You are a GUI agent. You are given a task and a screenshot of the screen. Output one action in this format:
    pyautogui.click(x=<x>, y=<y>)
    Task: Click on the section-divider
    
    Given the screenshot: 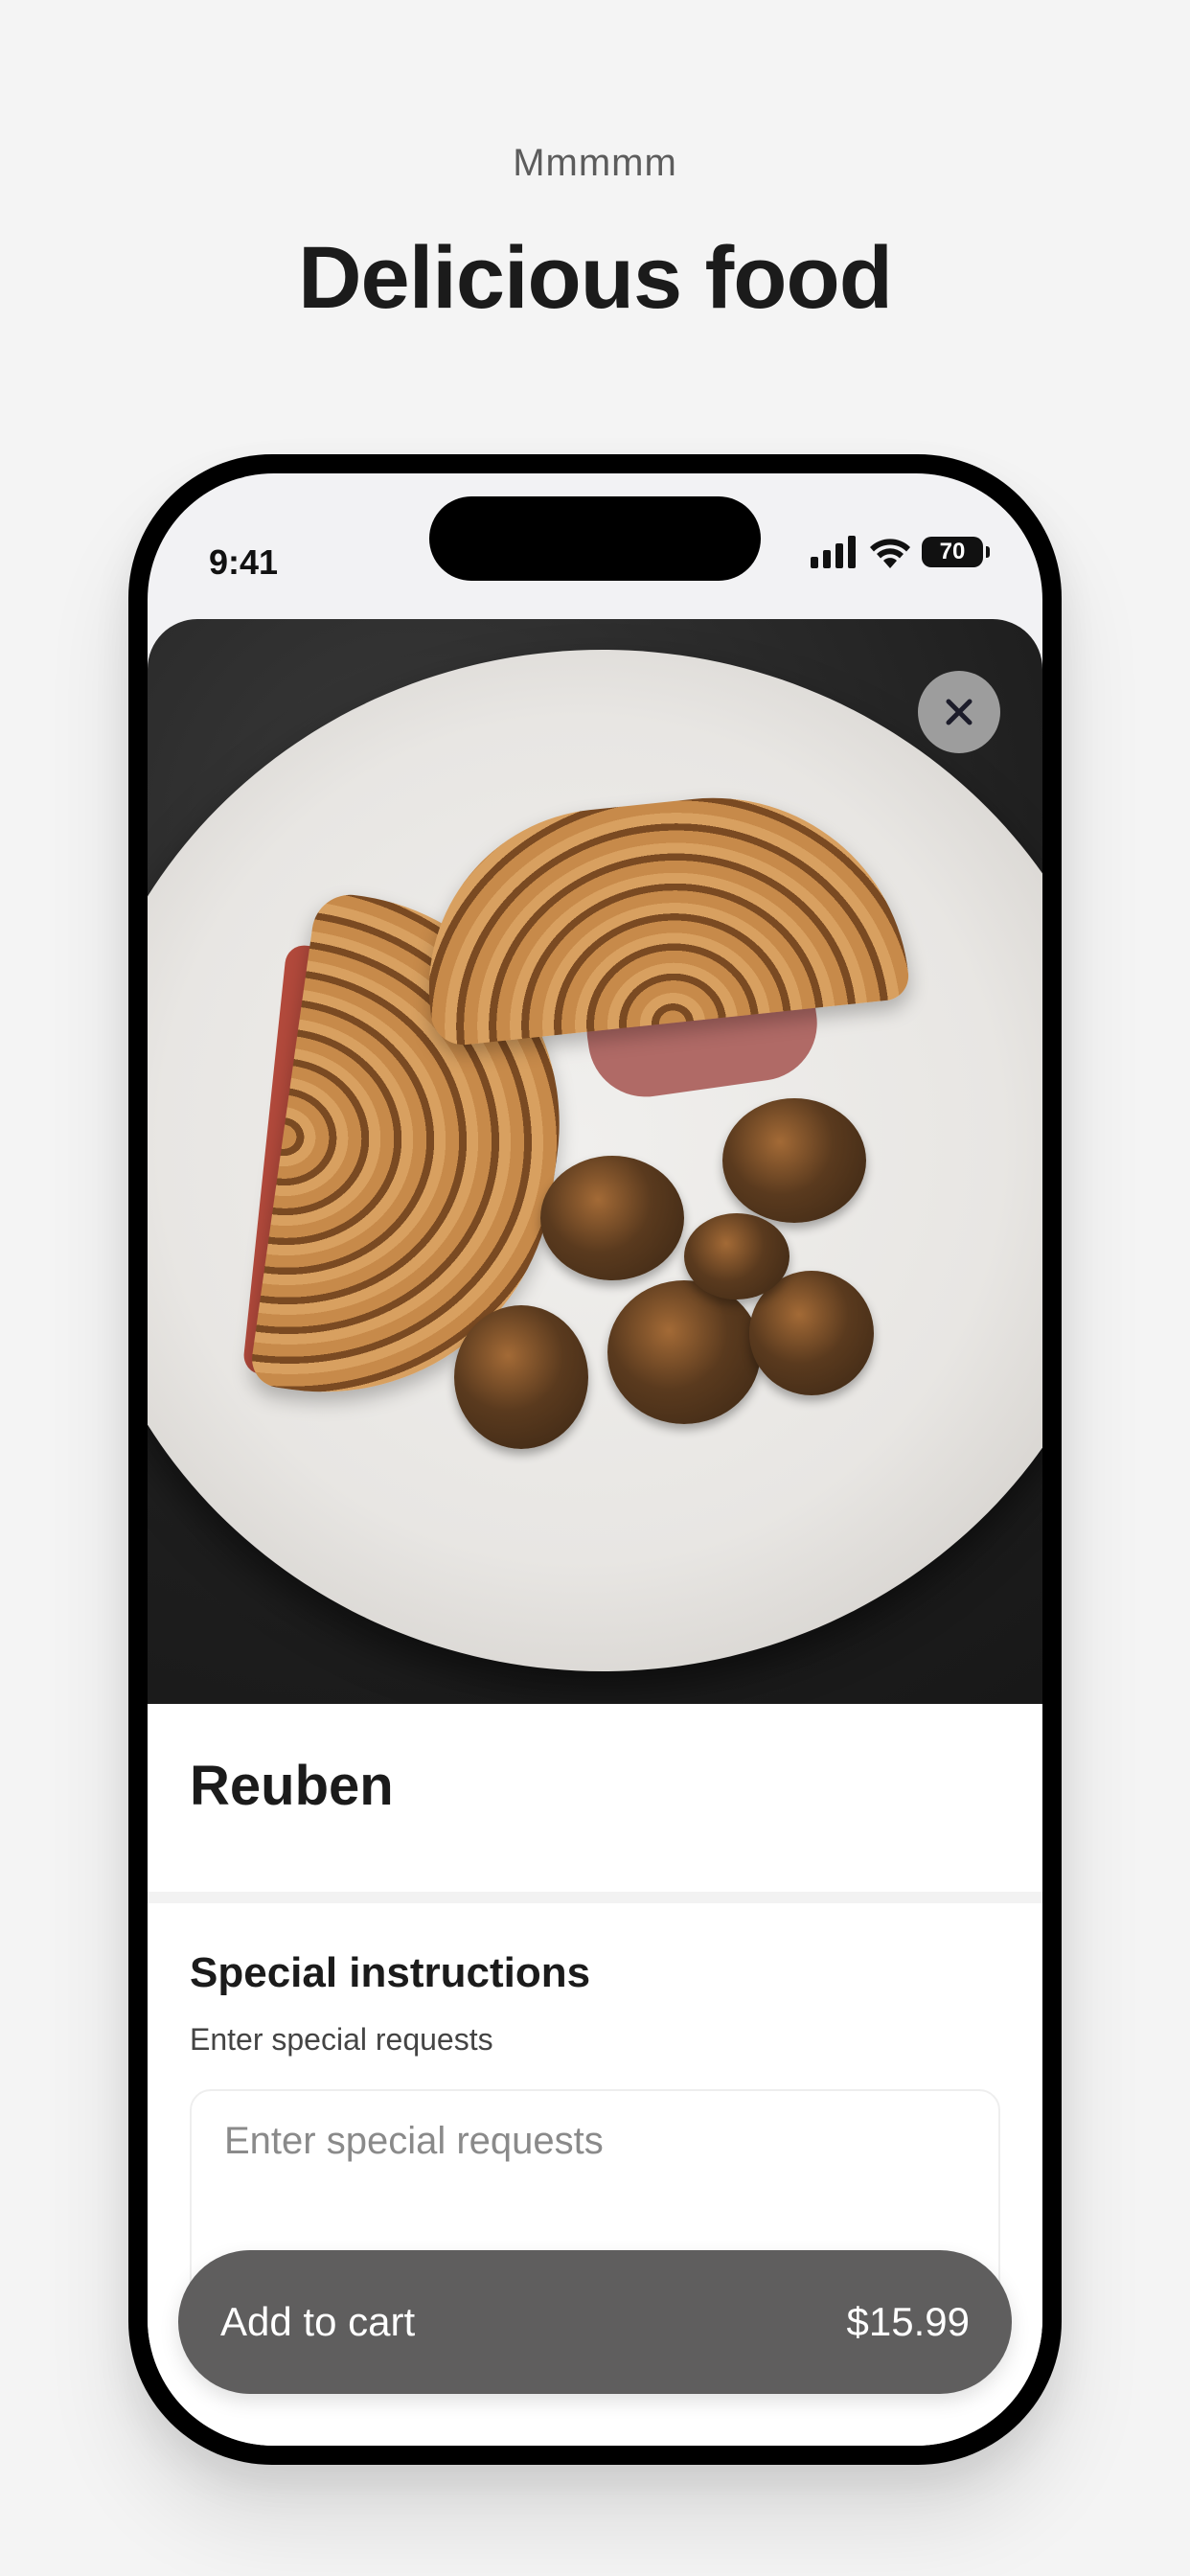 What is the action you would take?
    pyautogui.click(x=595, y=1897)
    